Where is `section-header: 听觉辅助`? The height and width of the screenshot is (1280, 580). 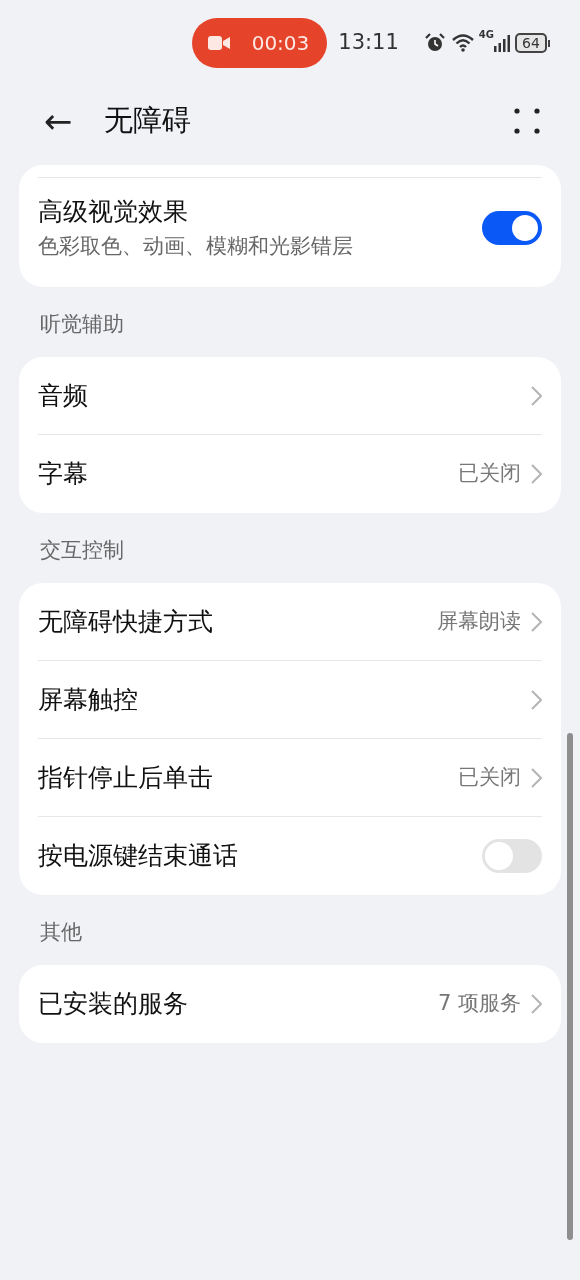 section-header: 听觉辅助 is located at coordinates (82, 325).